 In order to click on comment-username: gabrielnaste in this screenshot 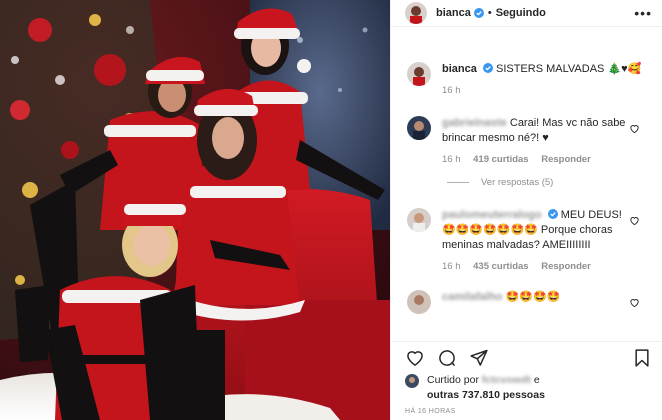, I will do `click(474, 123)`.